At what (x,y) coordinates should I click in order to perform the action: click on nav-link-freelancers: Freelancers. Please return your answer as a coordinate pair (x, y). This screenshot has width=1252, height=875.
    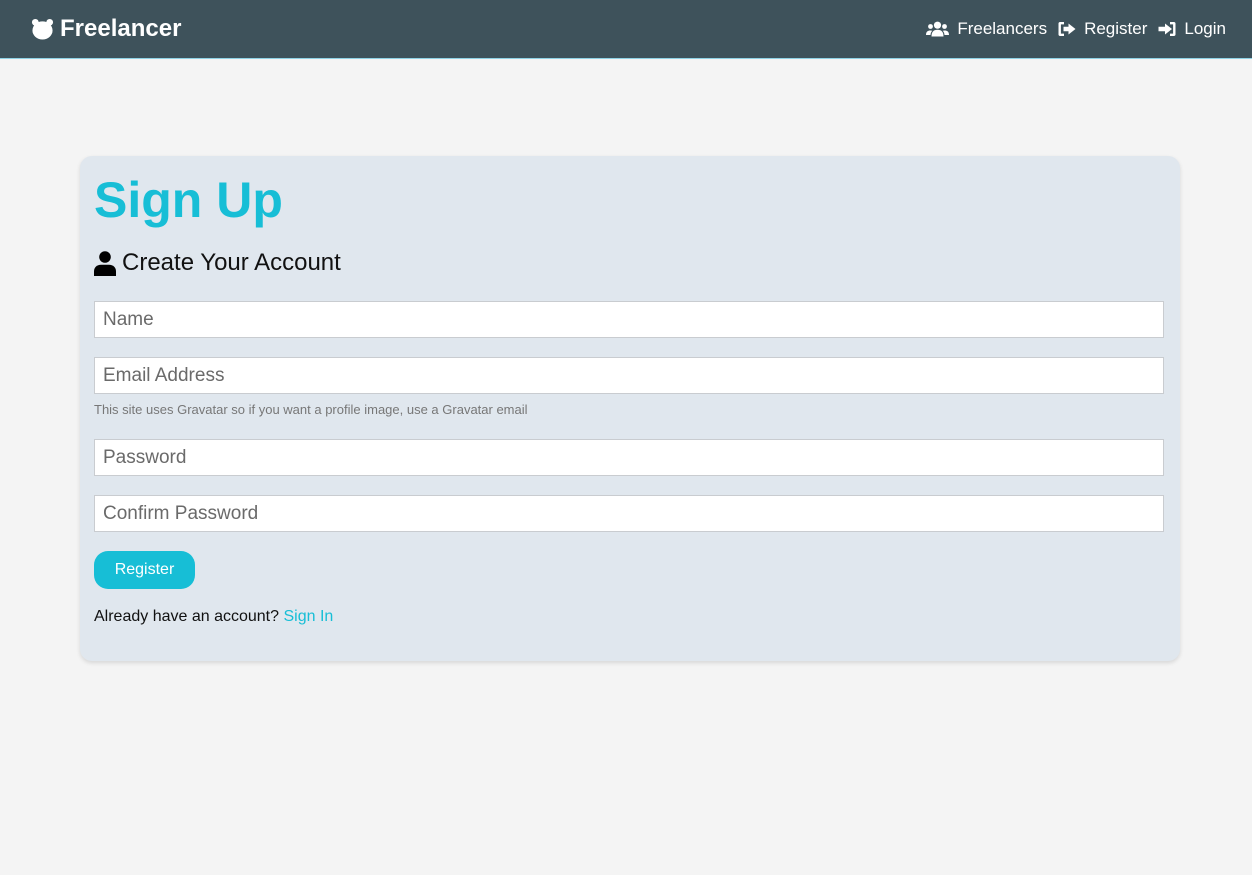
    Looking at the image, I should click on (986, 29).